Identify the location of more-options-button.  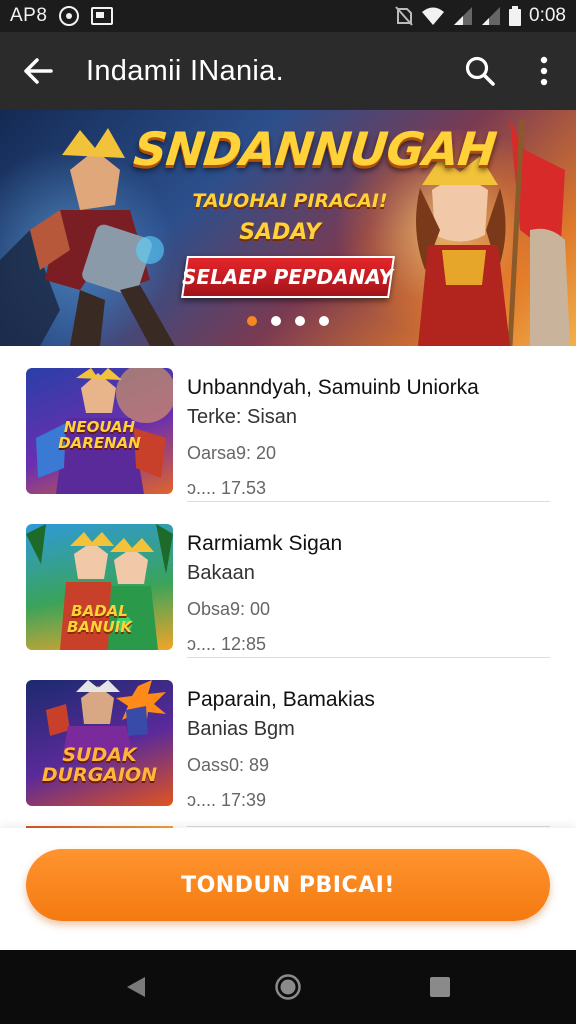
(544, 71).